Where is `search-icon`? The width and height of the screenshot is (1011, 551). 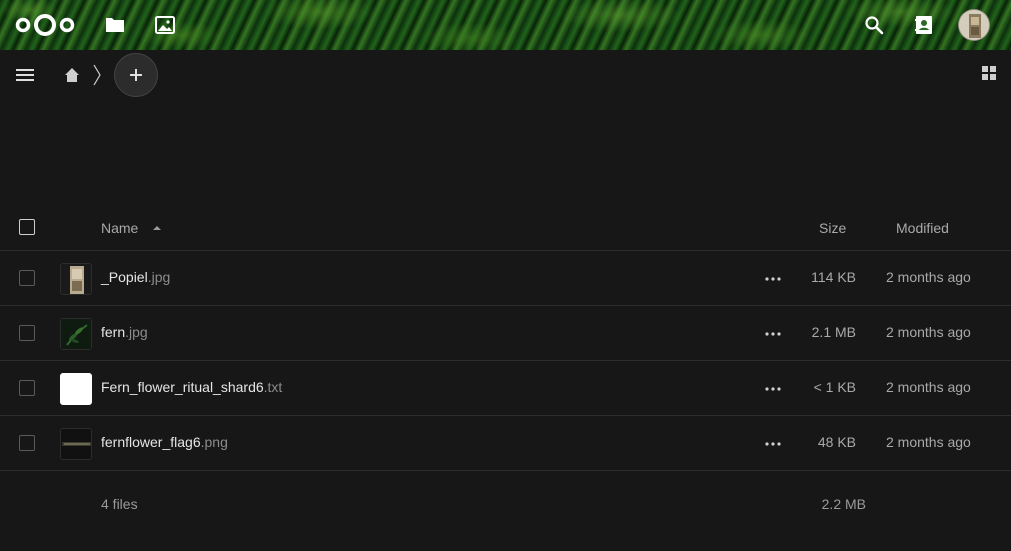 search-icon is located at coordinates (874, 25).